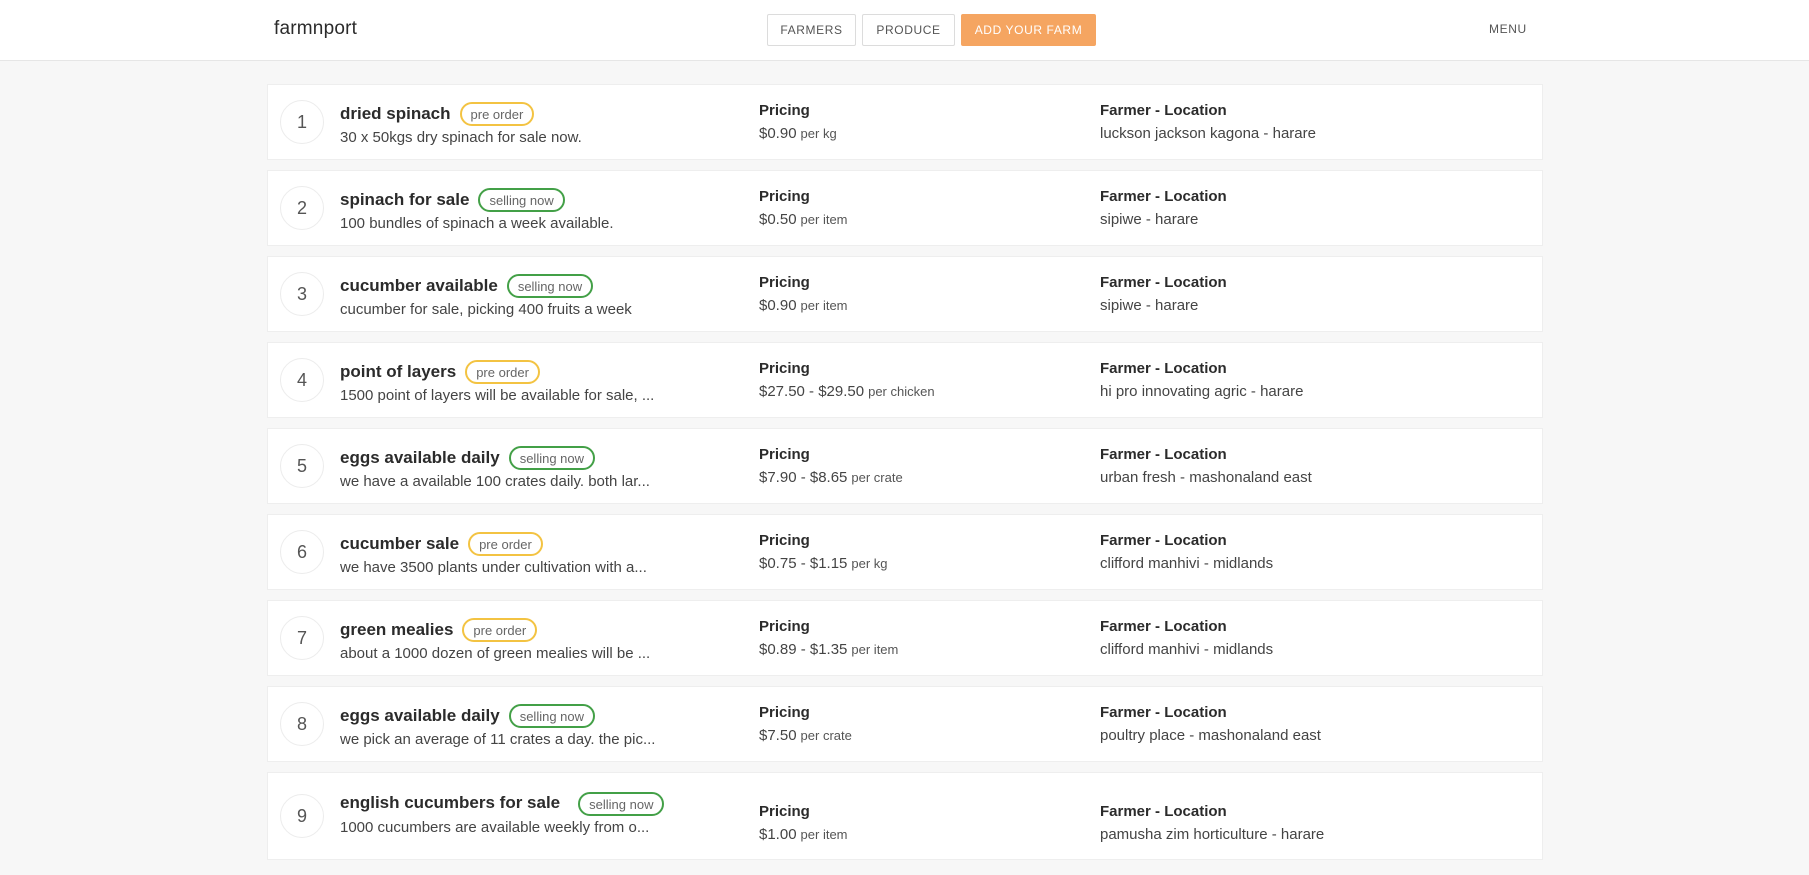 Image resolution: width=1809 pixels, height=875 pixels. I want to click on listing-title-row: point of layers pre order, so click(535, 372).